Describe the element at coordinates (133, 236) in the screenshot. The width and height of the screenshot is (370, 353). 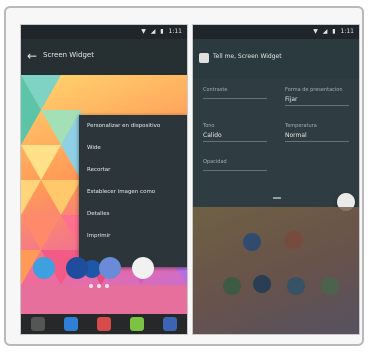
I see `menu-item-print: Imprimir` at that location.